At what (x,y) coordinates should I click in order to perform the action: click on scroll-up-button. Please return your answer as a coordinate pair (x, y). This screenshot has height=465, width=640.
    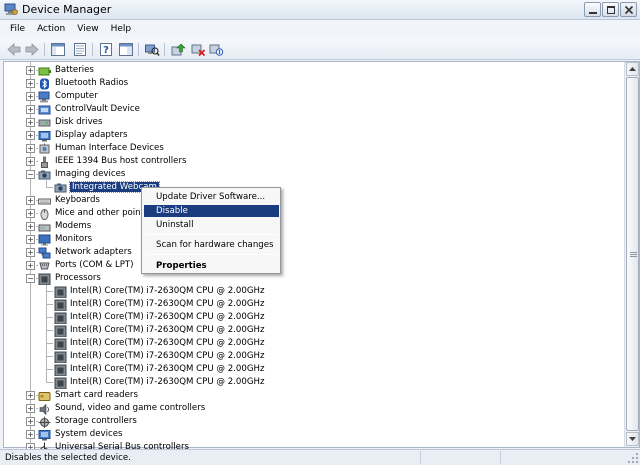
    Looking at the image, I should click on (632, 69).